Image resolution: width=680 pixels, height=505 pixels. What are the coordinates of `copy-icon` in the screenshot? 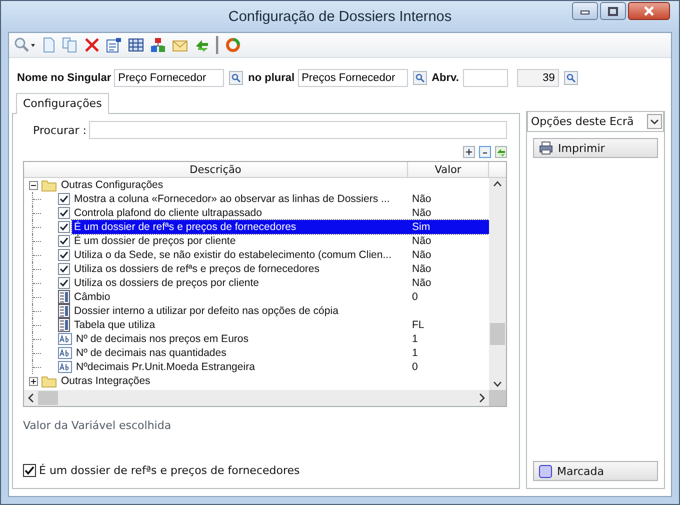 It's located at (70, 45).